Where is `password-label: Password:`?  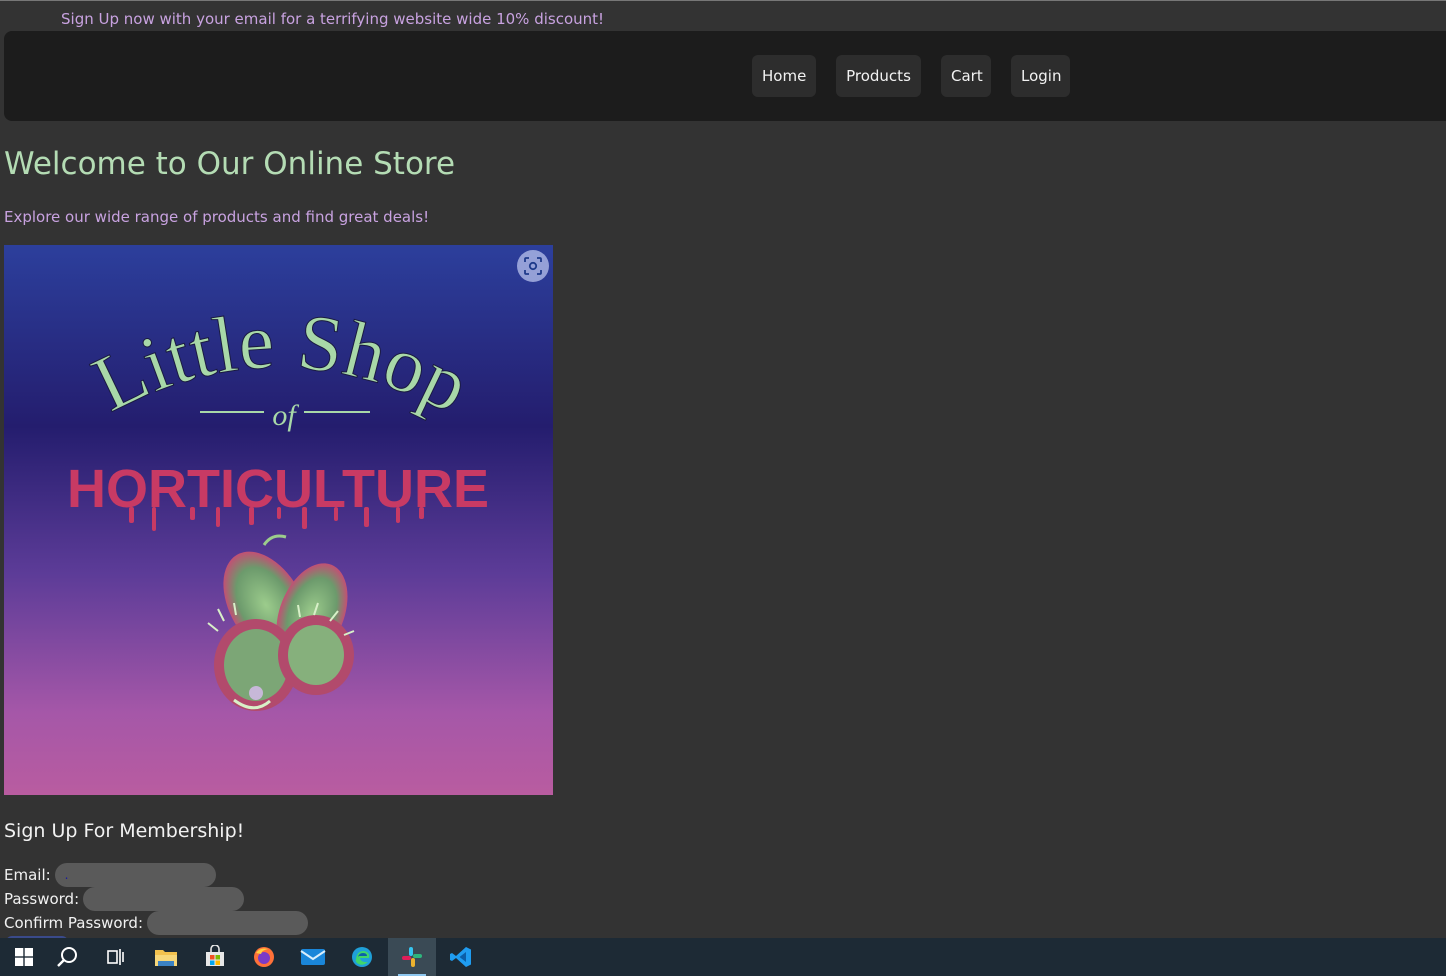 password-label: Password: is located at coordinates (42, 899).